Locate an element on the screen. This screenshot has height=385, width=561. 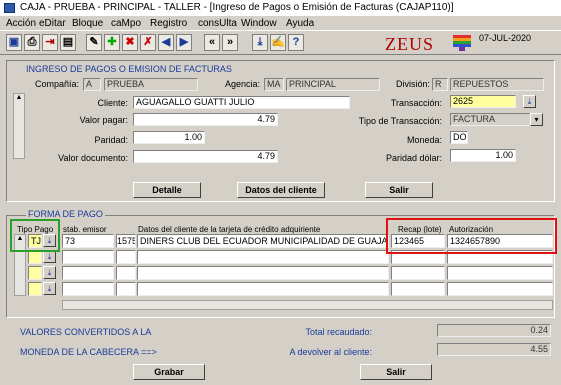
tipo-transaccion-select: FACTURA is located at coordinates (491, 119).